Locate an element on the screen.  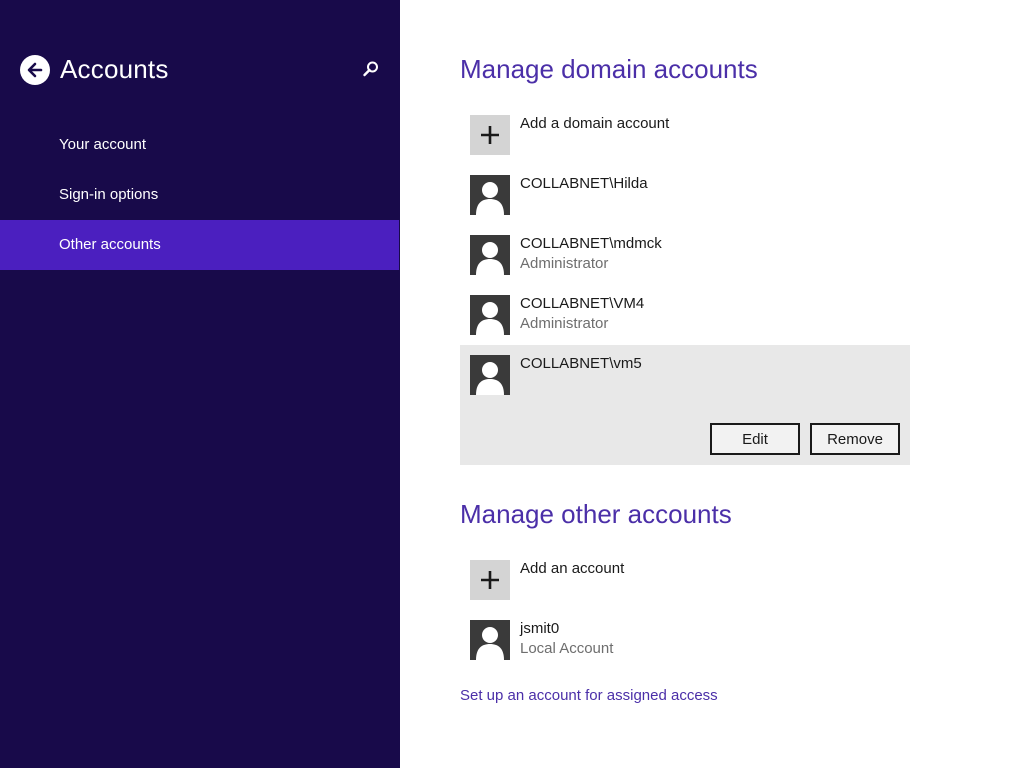
account-name: jsmit0 is located at coordinates (540, 628).